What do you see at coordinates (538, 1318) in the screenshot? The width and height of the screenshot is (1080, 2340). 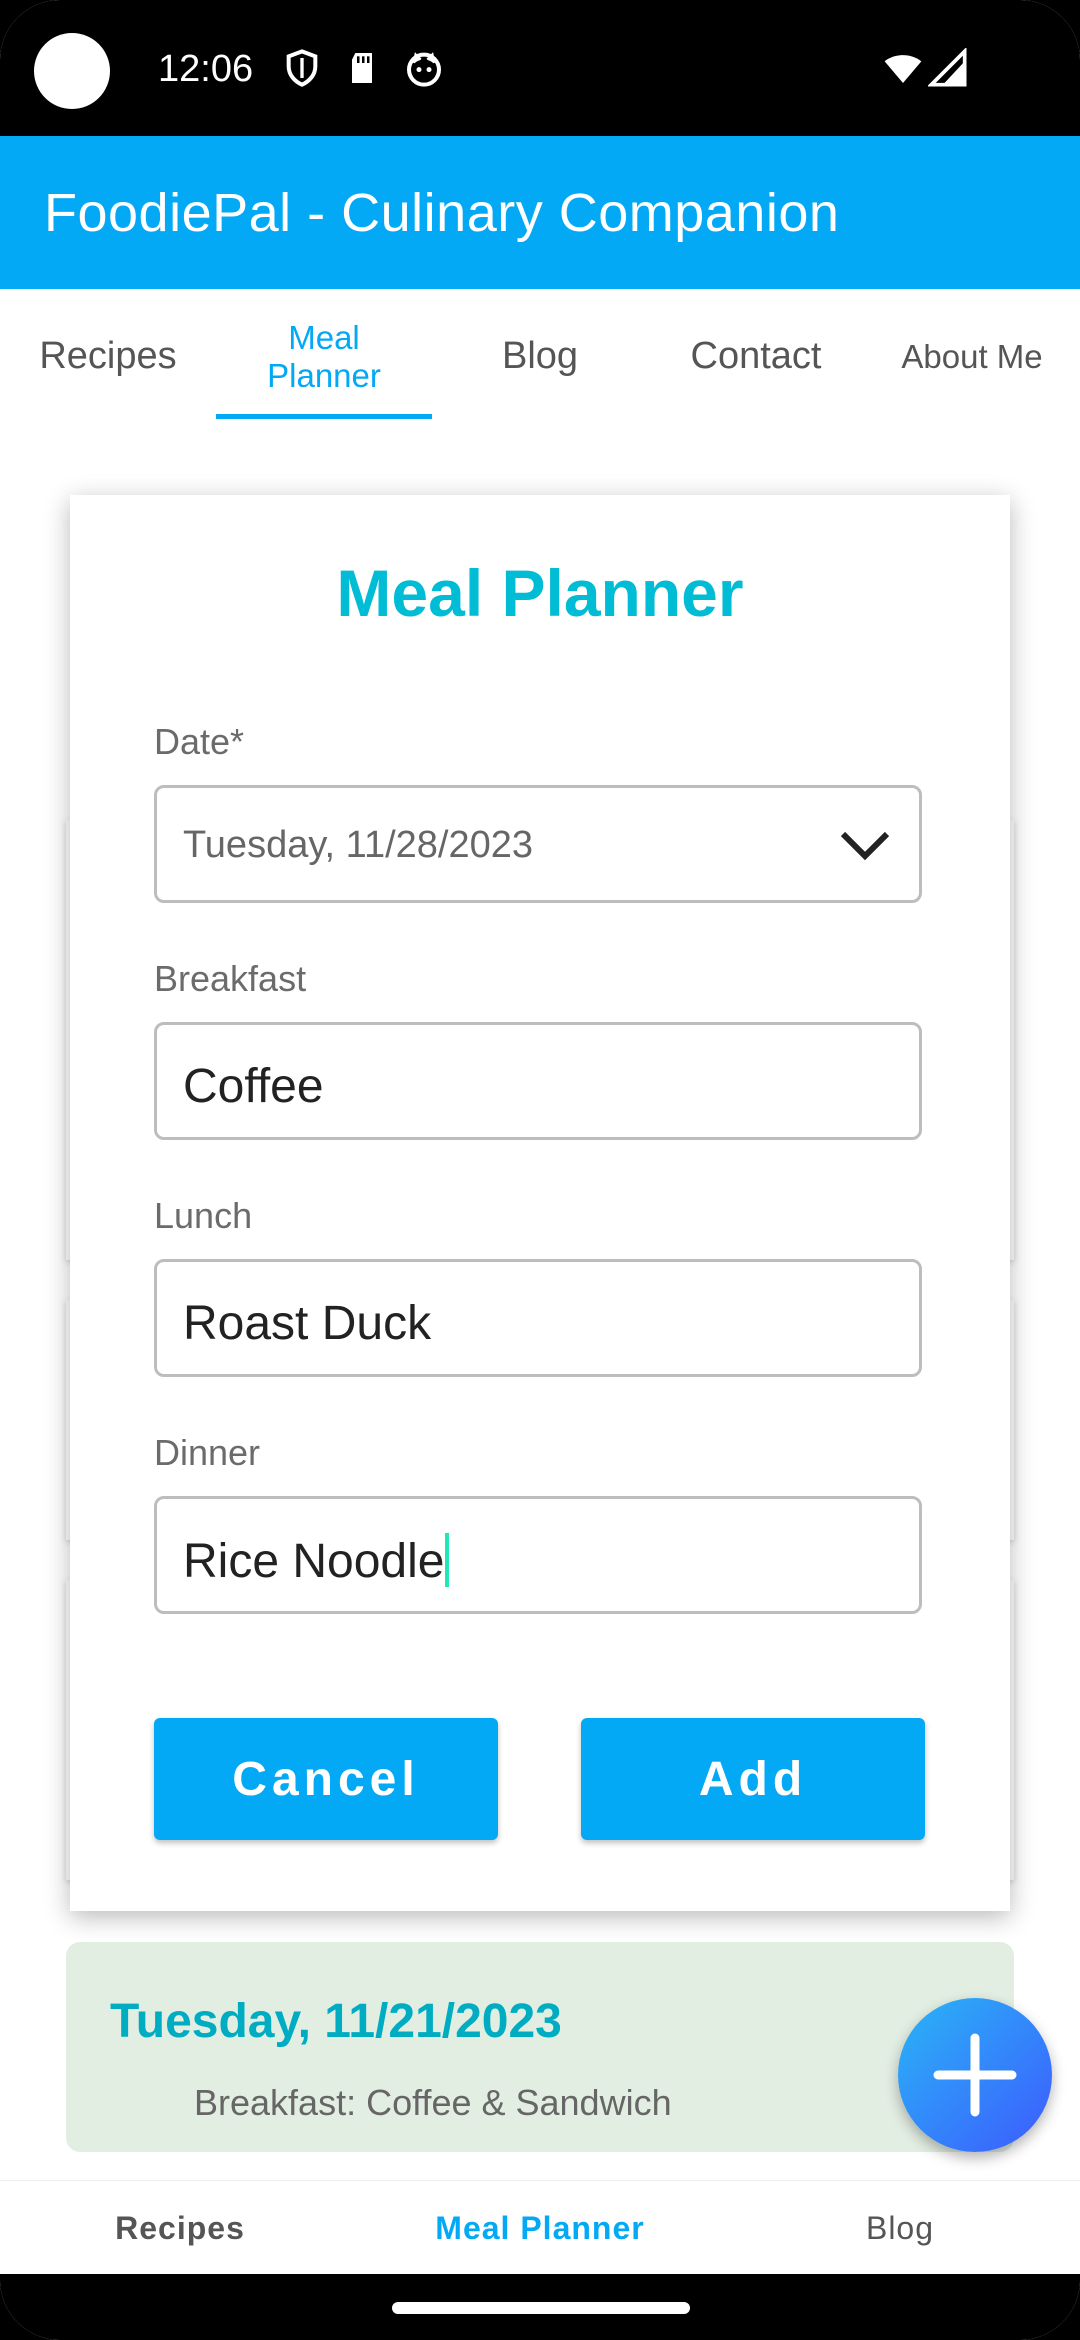 I see `lunch-input: Roast Duck` at bounding box center [538, 1318].